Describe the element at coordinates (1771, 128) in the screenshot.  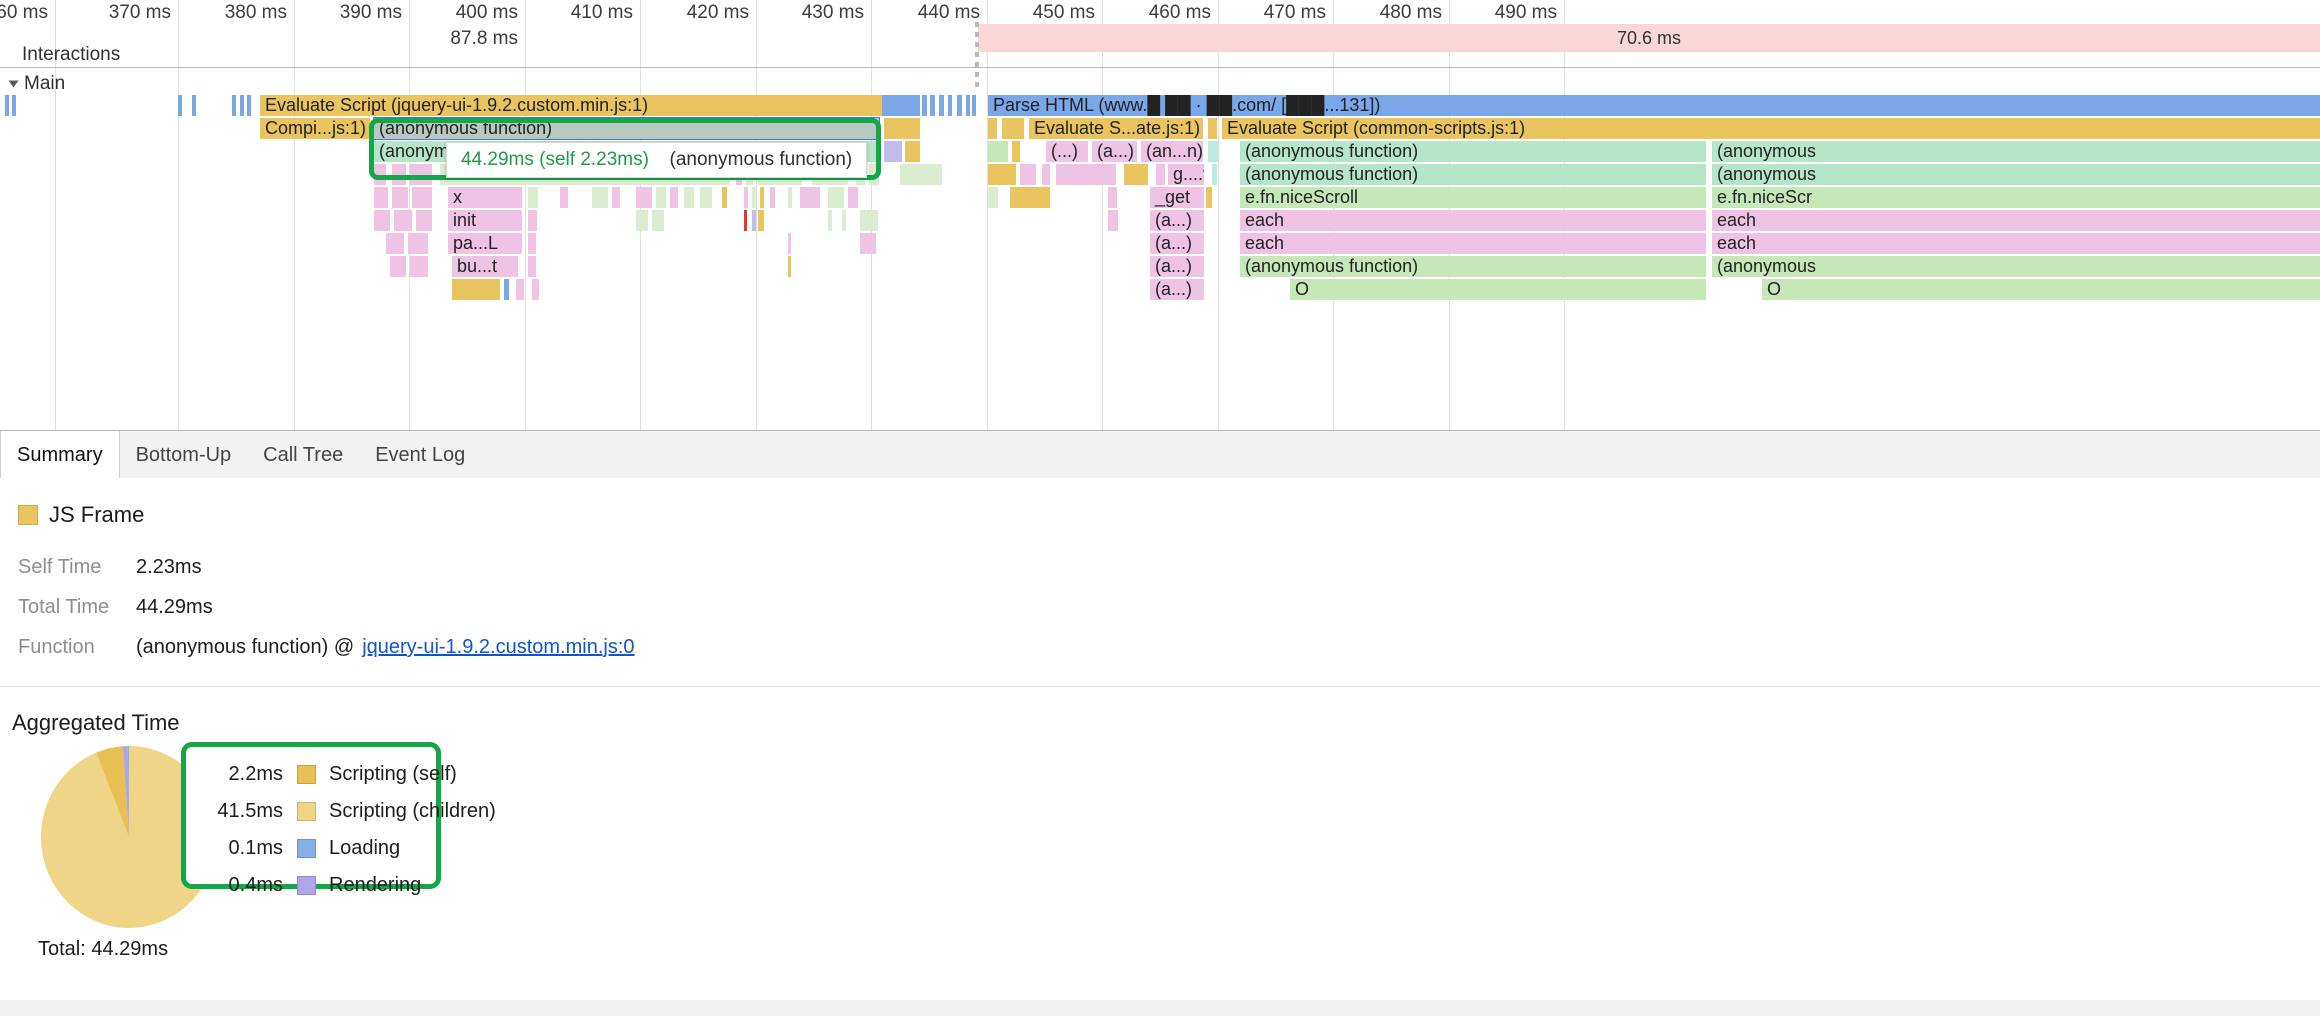
I see `flame-bar: Evaluate Script (common-scripts.js:1)` at that location.